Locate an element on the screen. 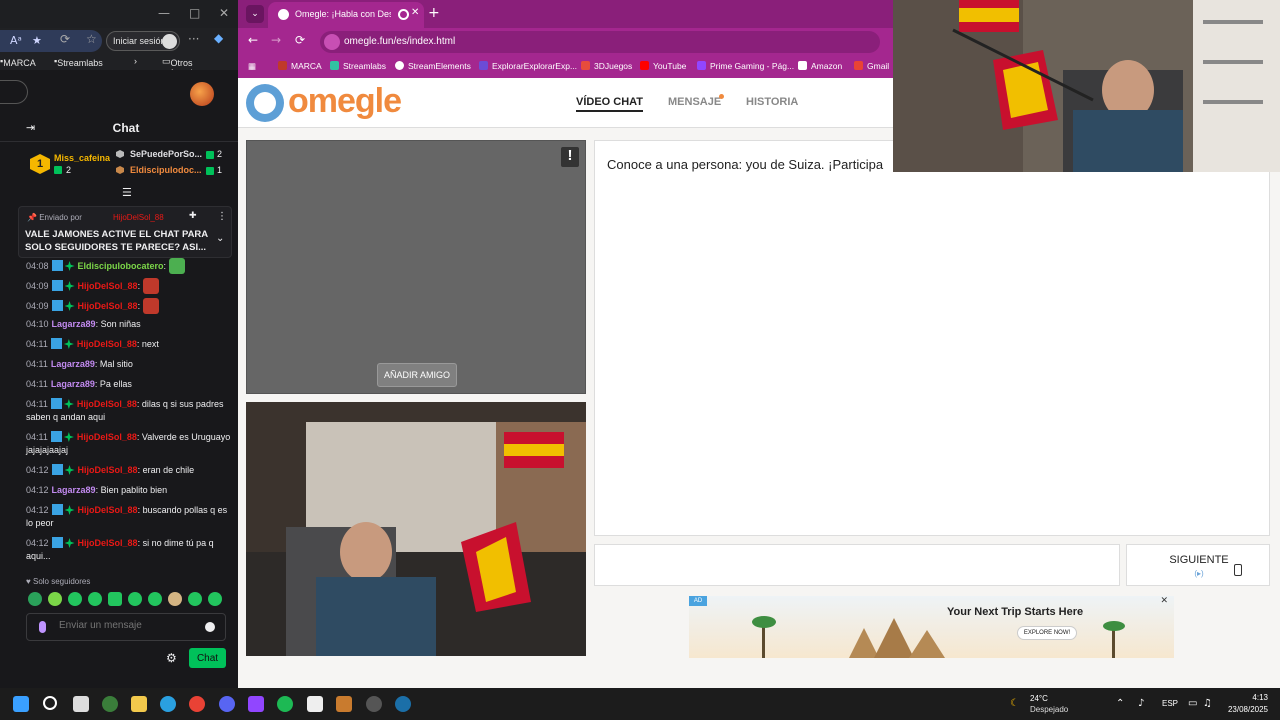 Image resolution: width=1280 pixels, height=720 pixels. chat-send-button: Chat is located at coordinates (207, 658).